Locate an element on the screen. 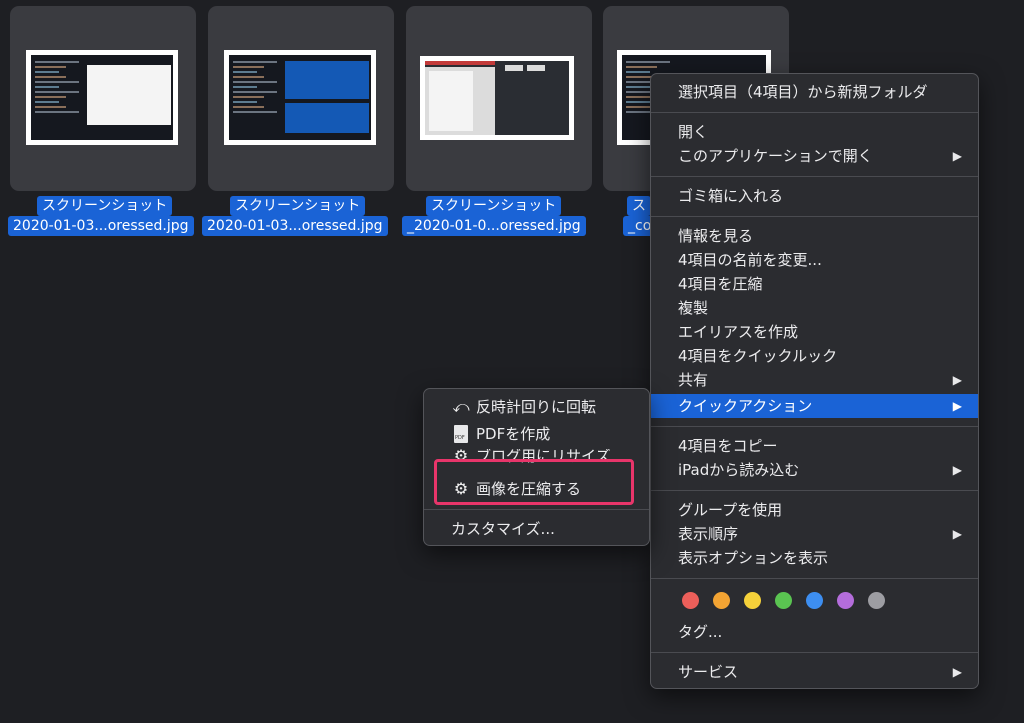 The image size is (1024, 723). file-name-line1: ス is located at coordinates (639, 206).